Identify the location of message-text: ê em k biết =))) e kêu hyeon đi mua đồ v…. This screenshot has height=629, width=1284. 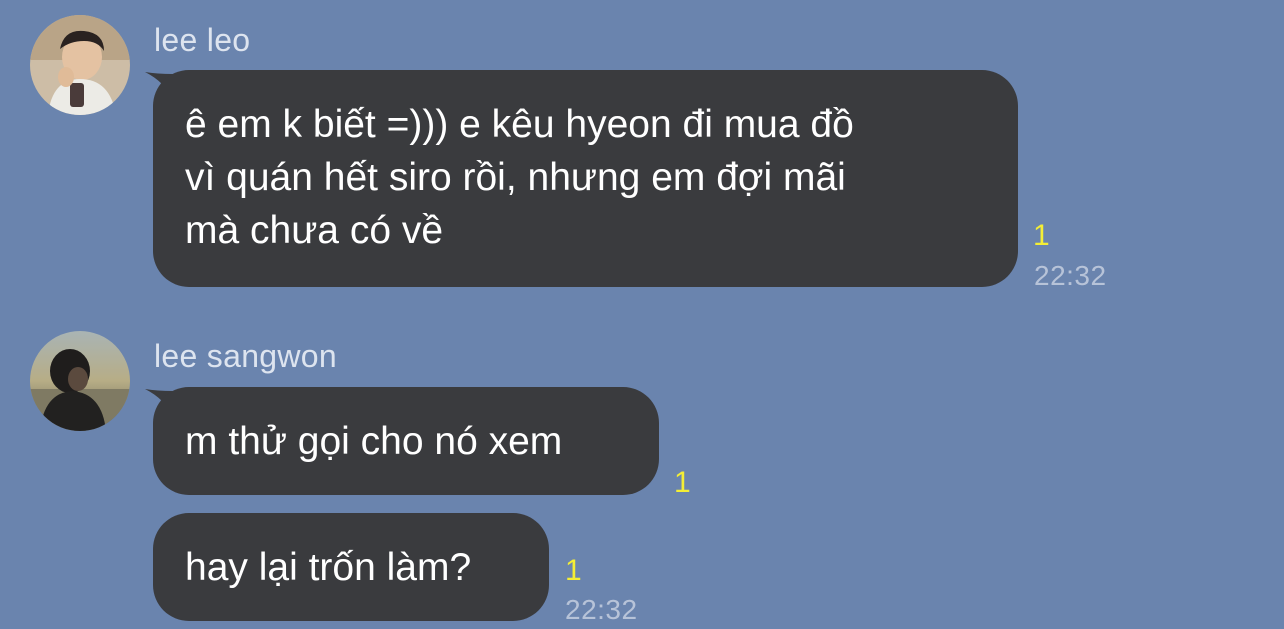
(519, 177).